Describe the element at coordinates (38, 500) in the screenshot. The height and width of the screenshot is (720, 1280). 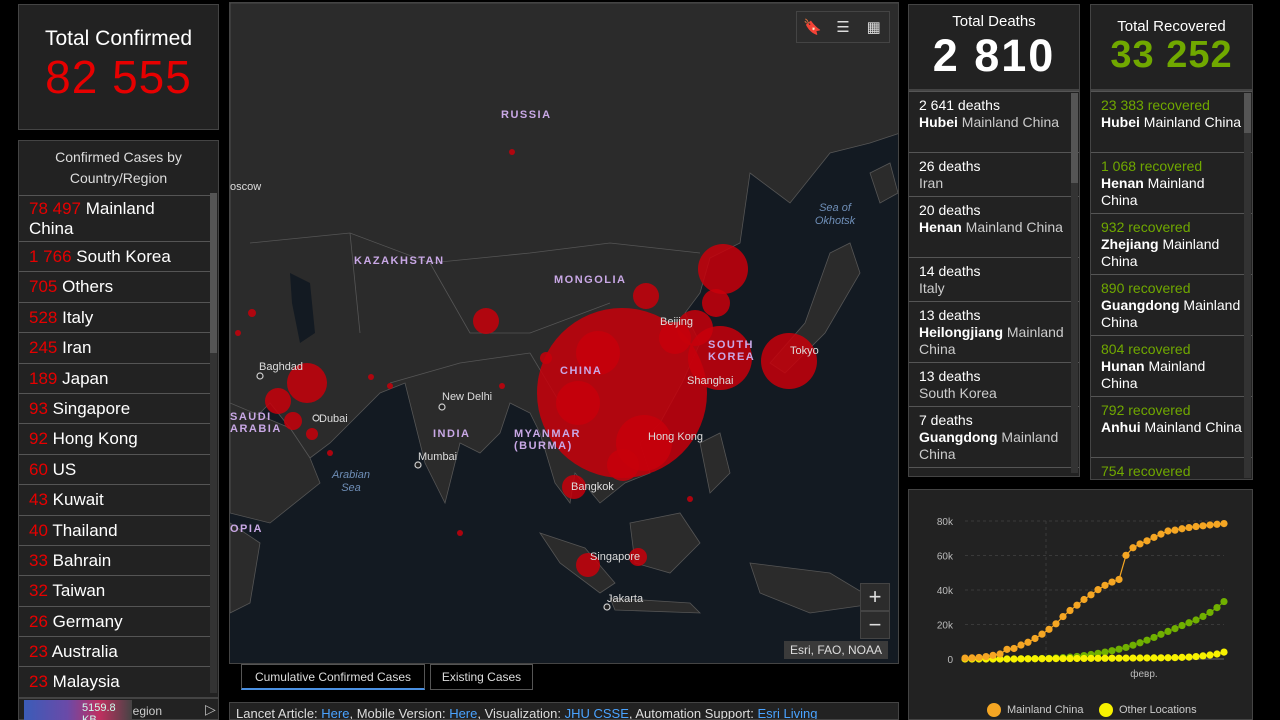
I see `country-case-count: 43` at that location.